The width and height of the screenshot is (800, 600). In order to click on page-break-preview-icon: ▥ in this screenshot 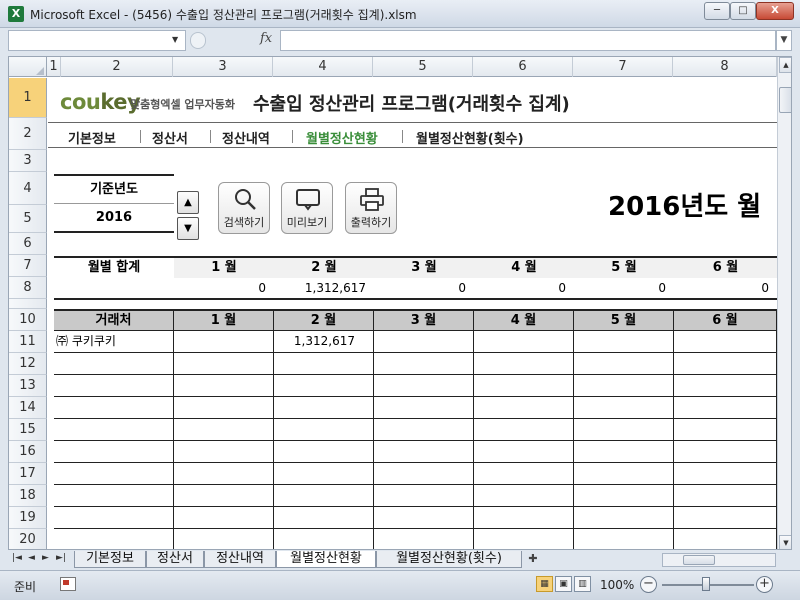, I will do `click(582, 584)`.